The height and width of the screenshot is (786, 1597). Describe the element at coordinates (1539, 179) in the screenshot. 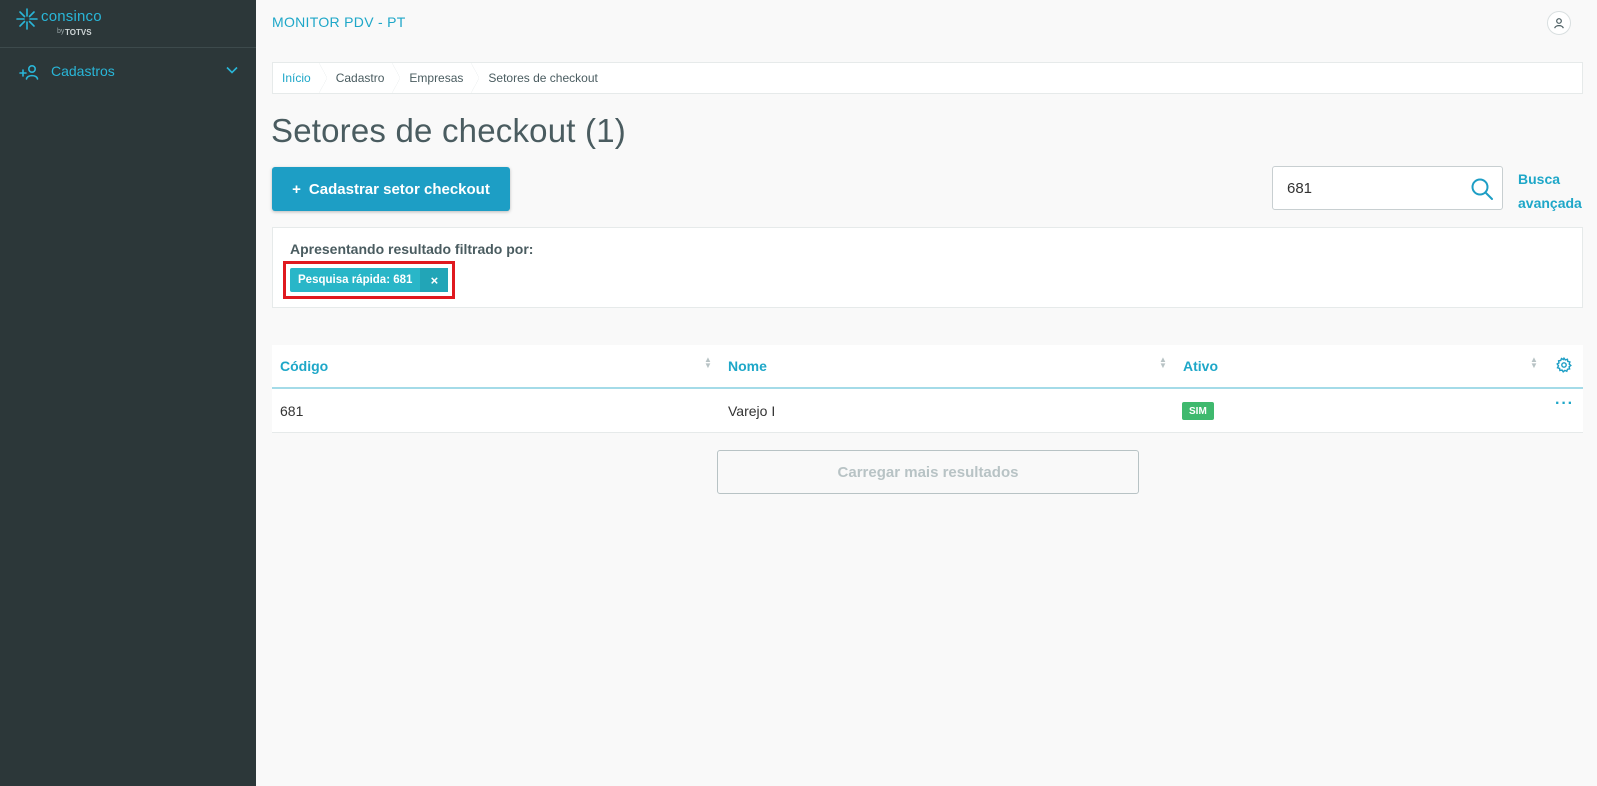

I see `advanced-search-line1: Busca` at that location.